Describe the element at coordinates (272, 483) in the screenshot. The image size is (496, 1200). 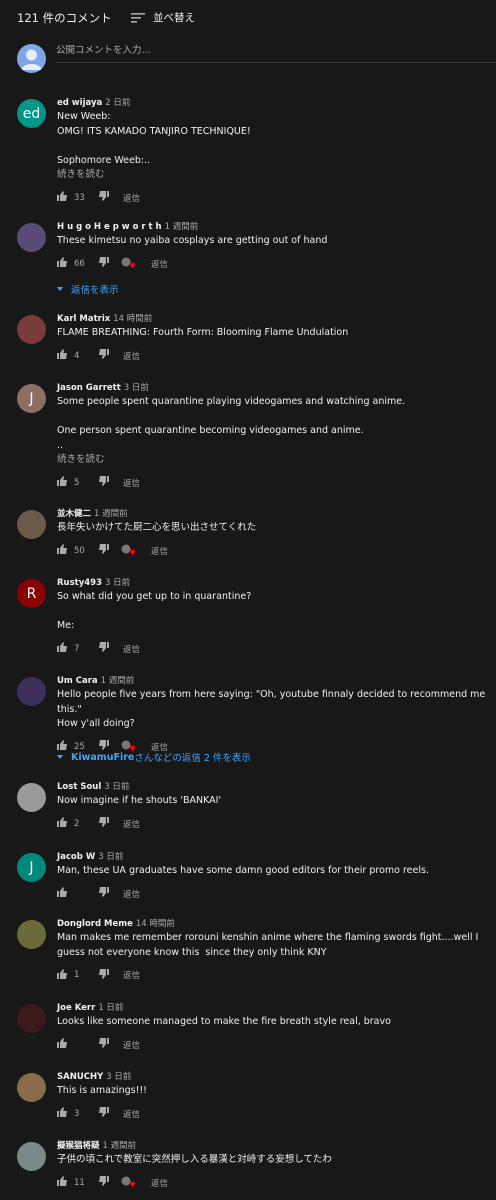
I see `comment-actions: 5 返信` at that location.